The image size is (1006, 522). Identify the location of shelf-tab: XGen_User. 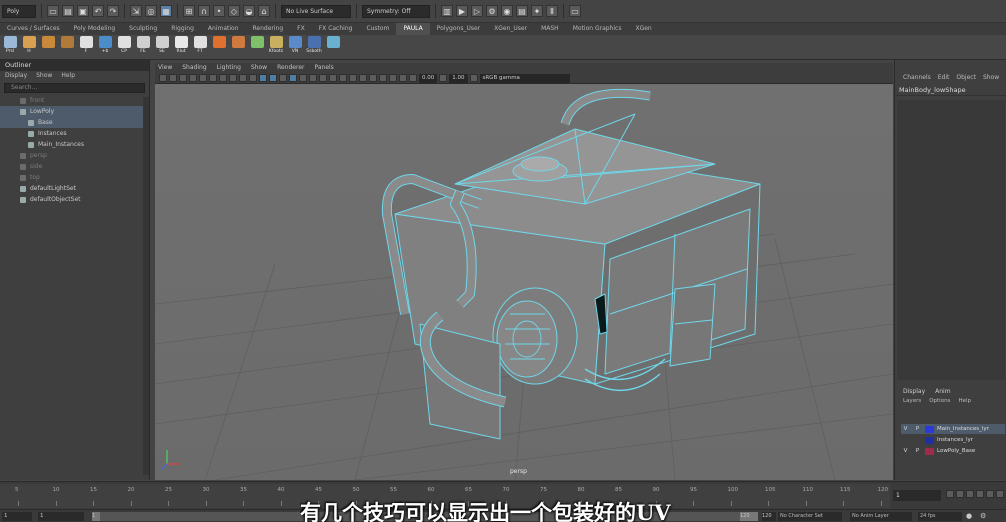
(510, 29).